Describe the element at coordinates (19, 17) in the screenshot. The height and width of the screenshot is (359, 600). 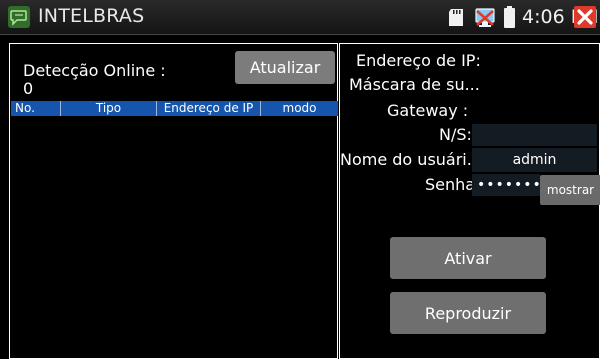
I see `chat-bubble-icon` at that location.